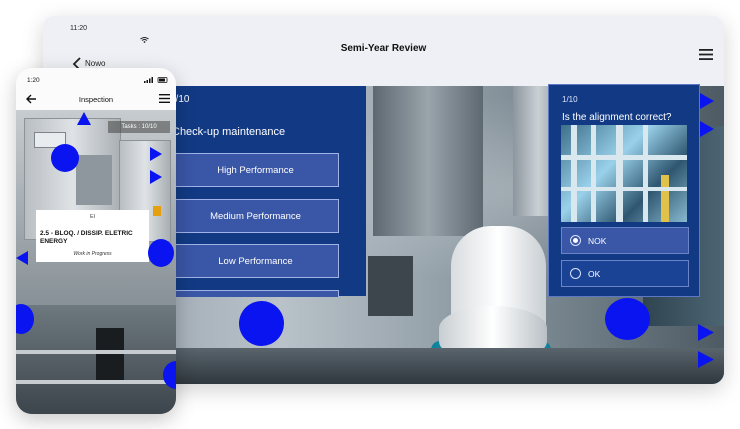 This screenshot has width=740, height=429. I want to click on back-button-label: Nowo, so click(95, 63).